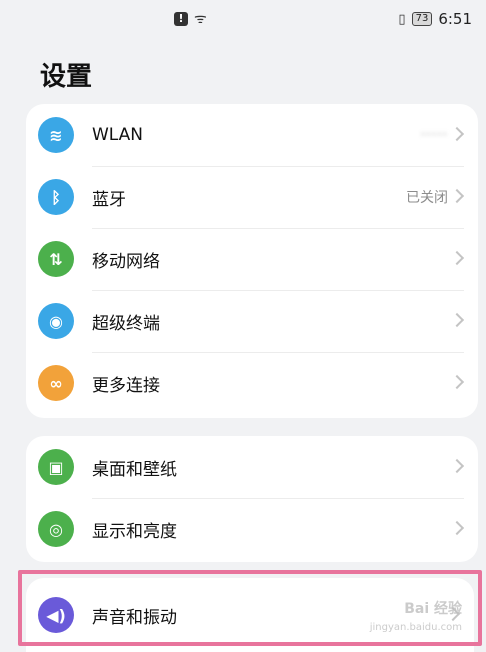  What do you see at coordinates (56, 467) in the screenshot?
I see `wallpaper-icon: ▣` at bounding box center [56, 467].